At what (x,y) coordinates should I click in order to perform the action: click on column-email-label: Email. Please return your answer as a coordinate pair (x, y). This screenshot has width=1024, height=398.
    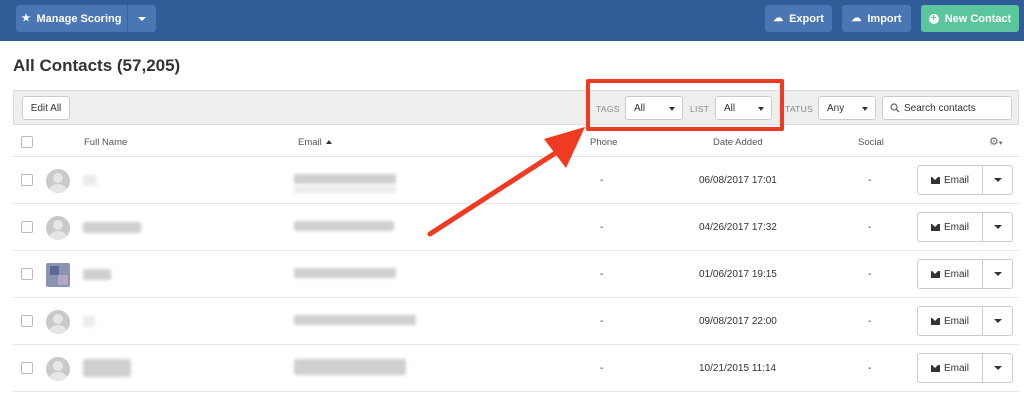
    Looking at the image, I should click on (310, 142).